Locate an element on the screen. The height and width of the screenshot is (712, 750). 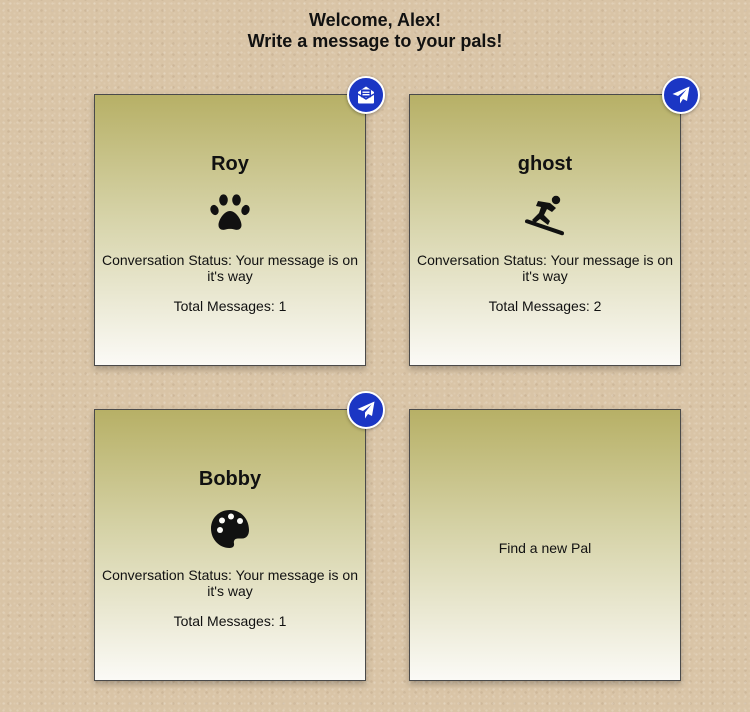
find-new-pal-card: Find a new Pal is located at coordinates (545, 545).